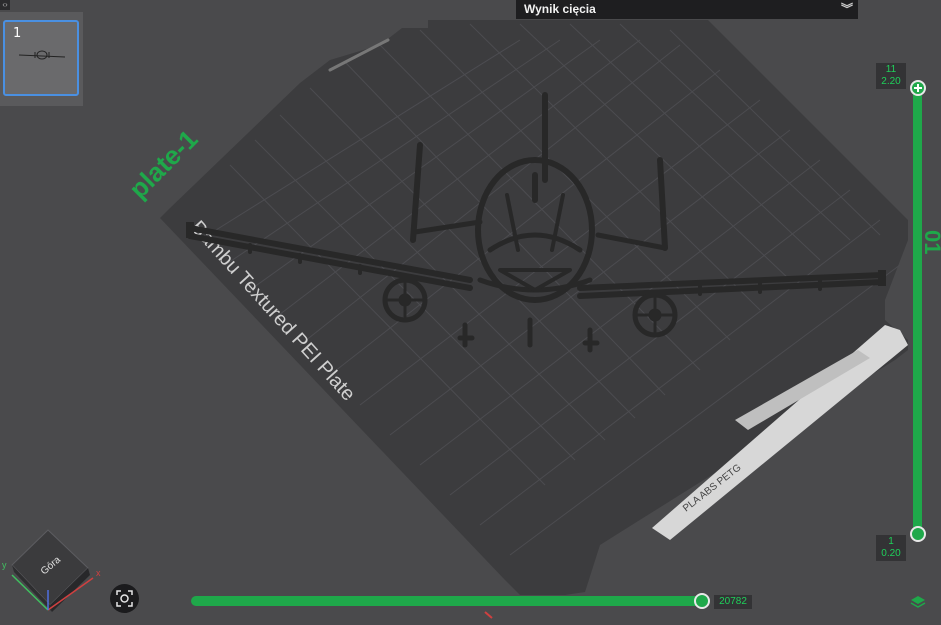  I want to click on collapse-toggle-icon: ‹›, so click(5, 5).